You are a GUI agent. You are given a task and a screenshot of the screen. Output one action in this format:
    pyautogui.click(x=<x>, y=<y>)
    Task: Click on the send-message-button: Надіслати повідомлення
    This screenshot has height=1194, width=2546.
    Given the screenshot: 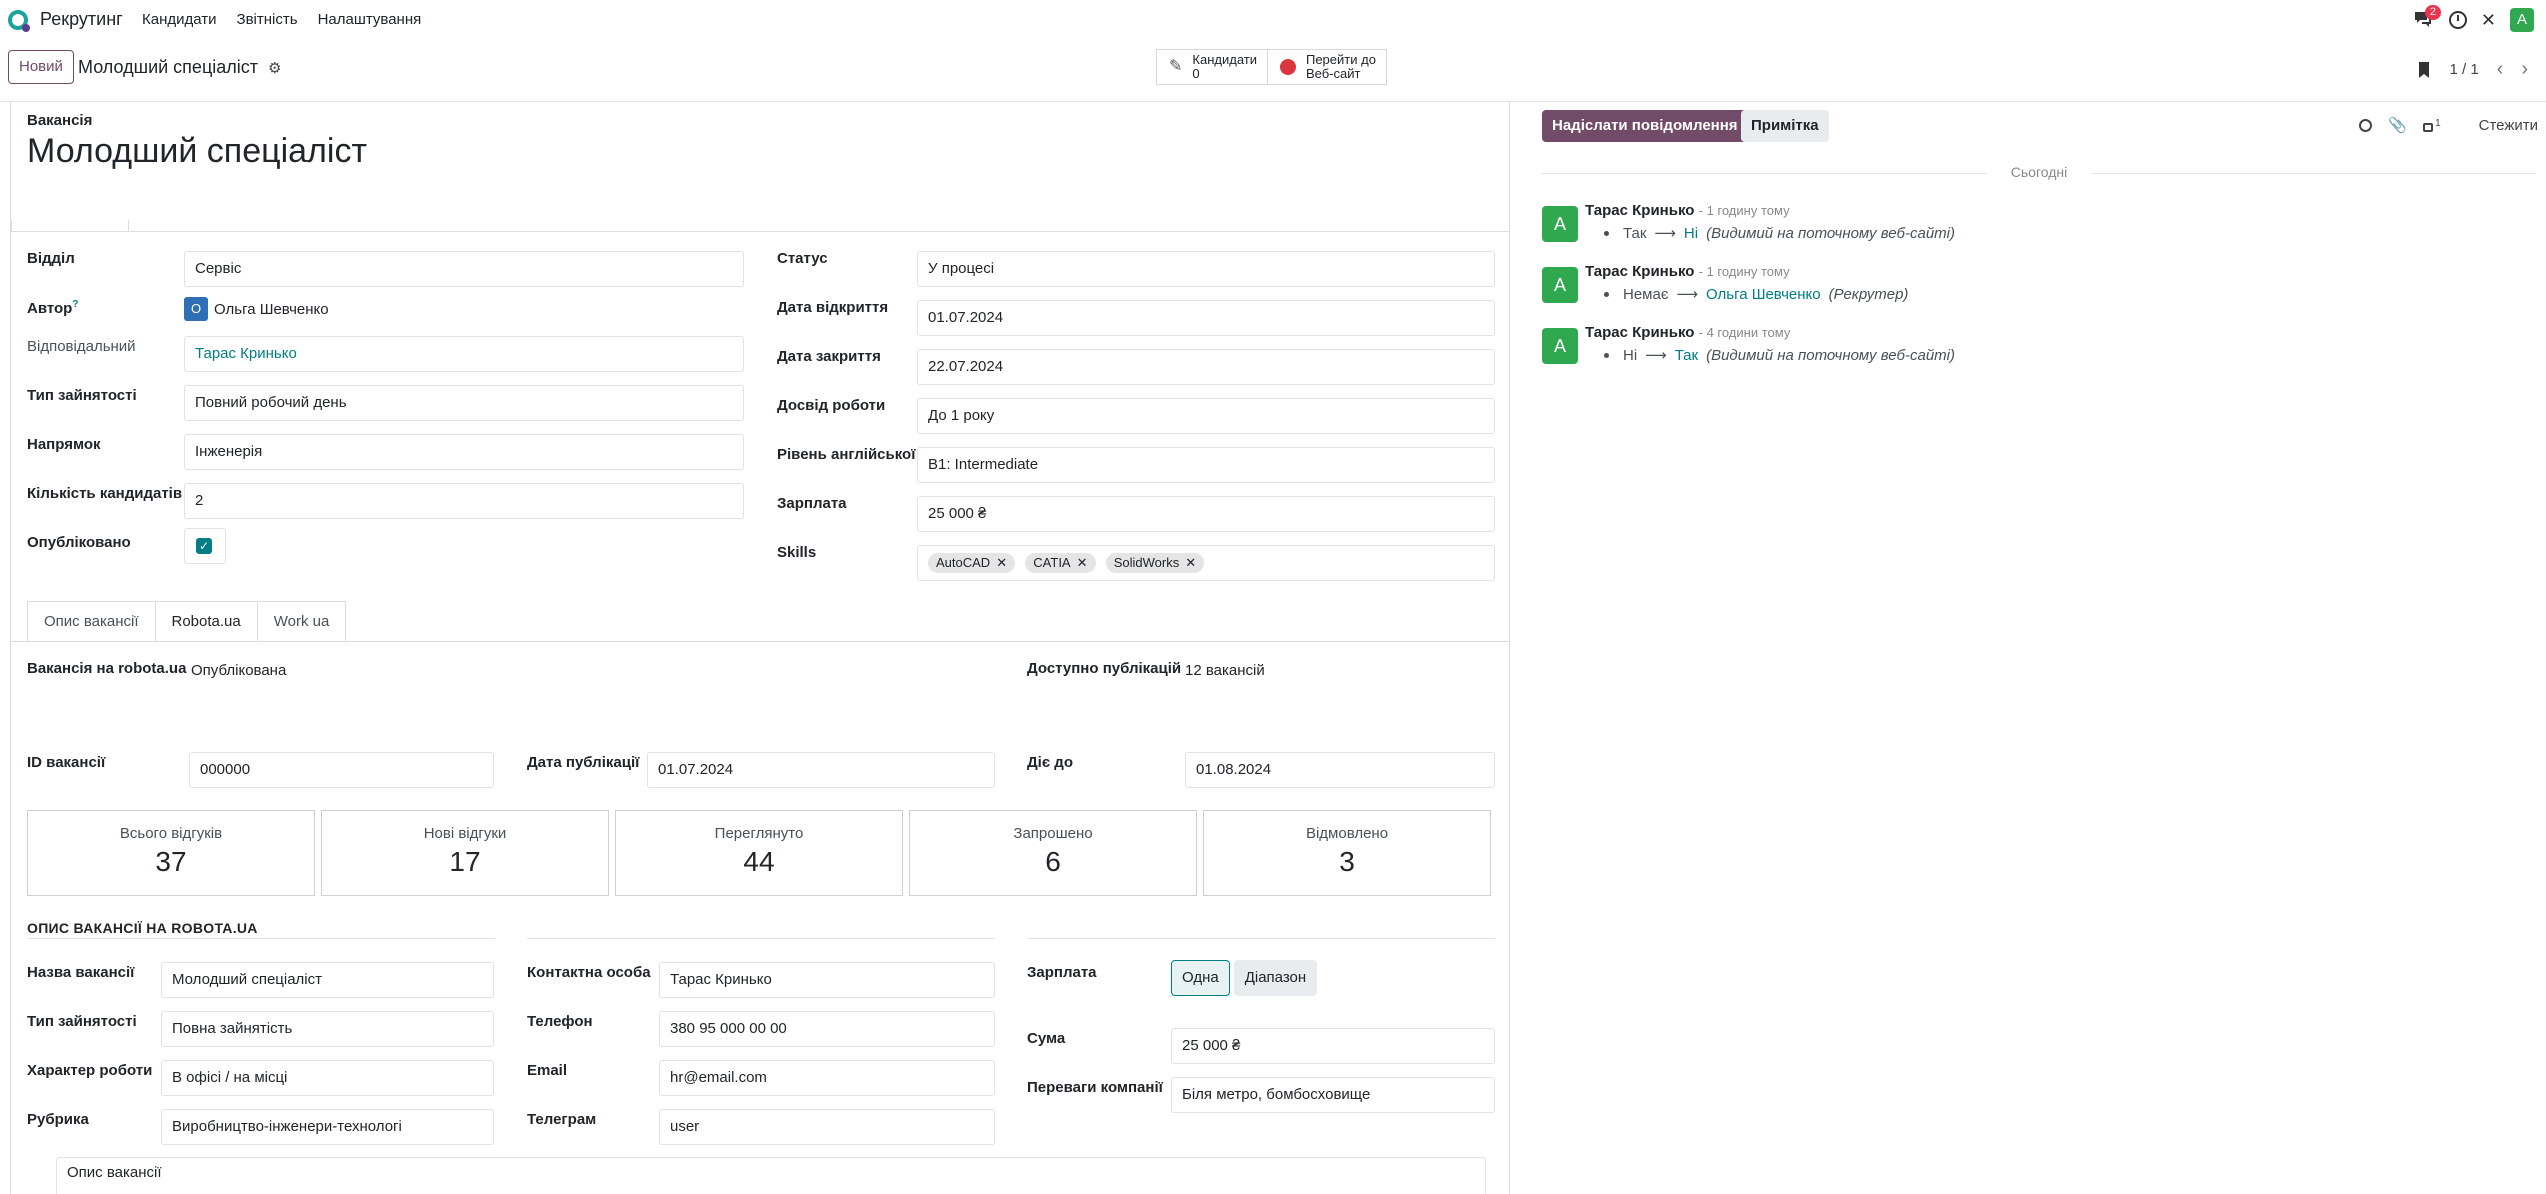 What is the action you would take?
    pyautogui.click(x=1645, y=126)
    